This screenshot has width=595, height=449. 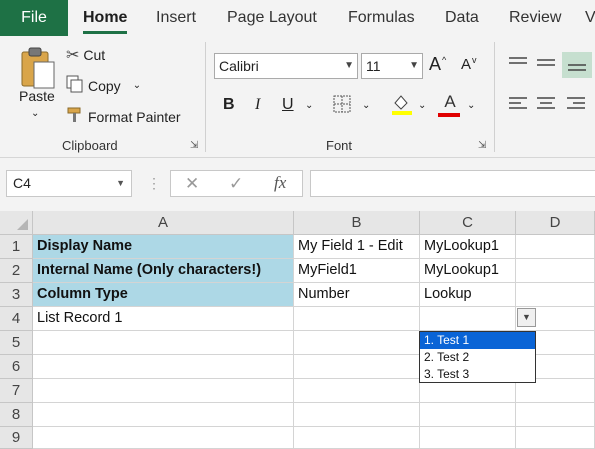 What do you see at coordinates (468, 223) in the screenshot?
I see `column-header-c: C` at bounding box center [468, 223].